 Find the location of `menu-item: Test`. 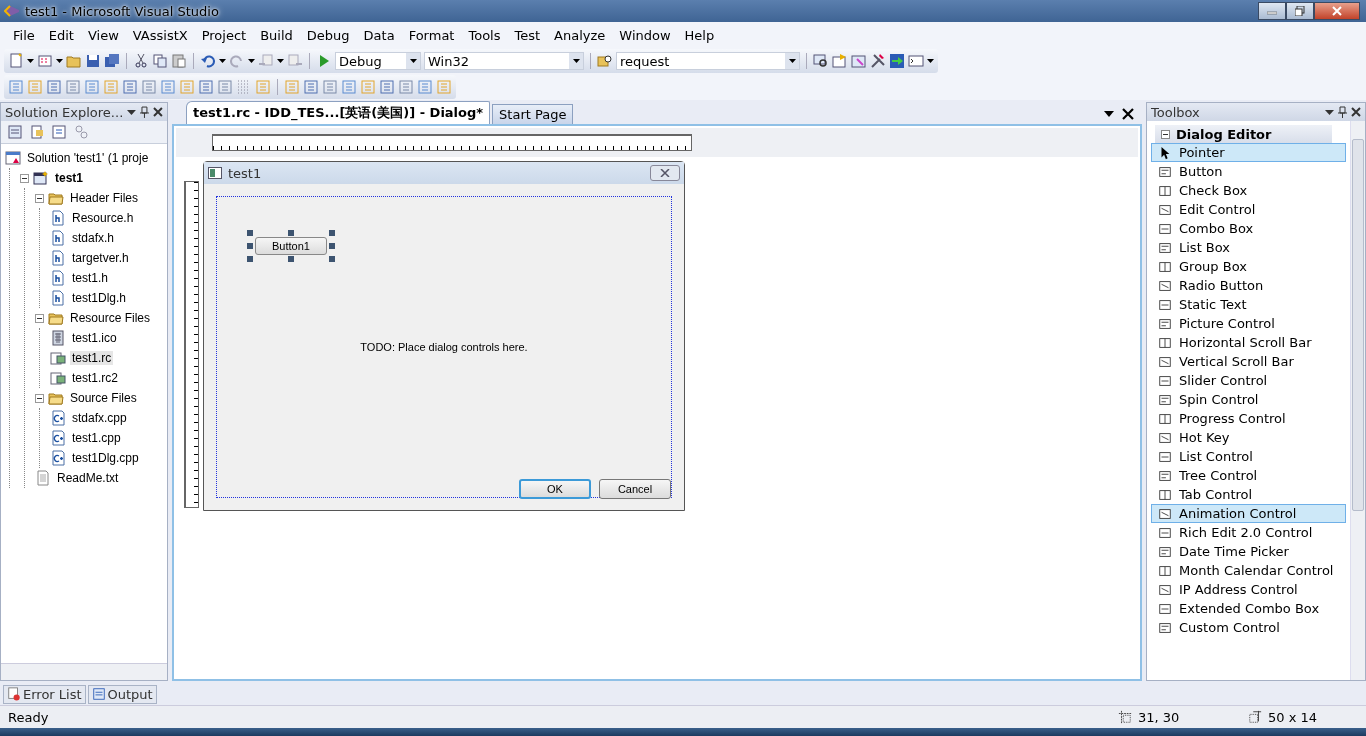

menu-item: Test is located at coordinates (527, 35).